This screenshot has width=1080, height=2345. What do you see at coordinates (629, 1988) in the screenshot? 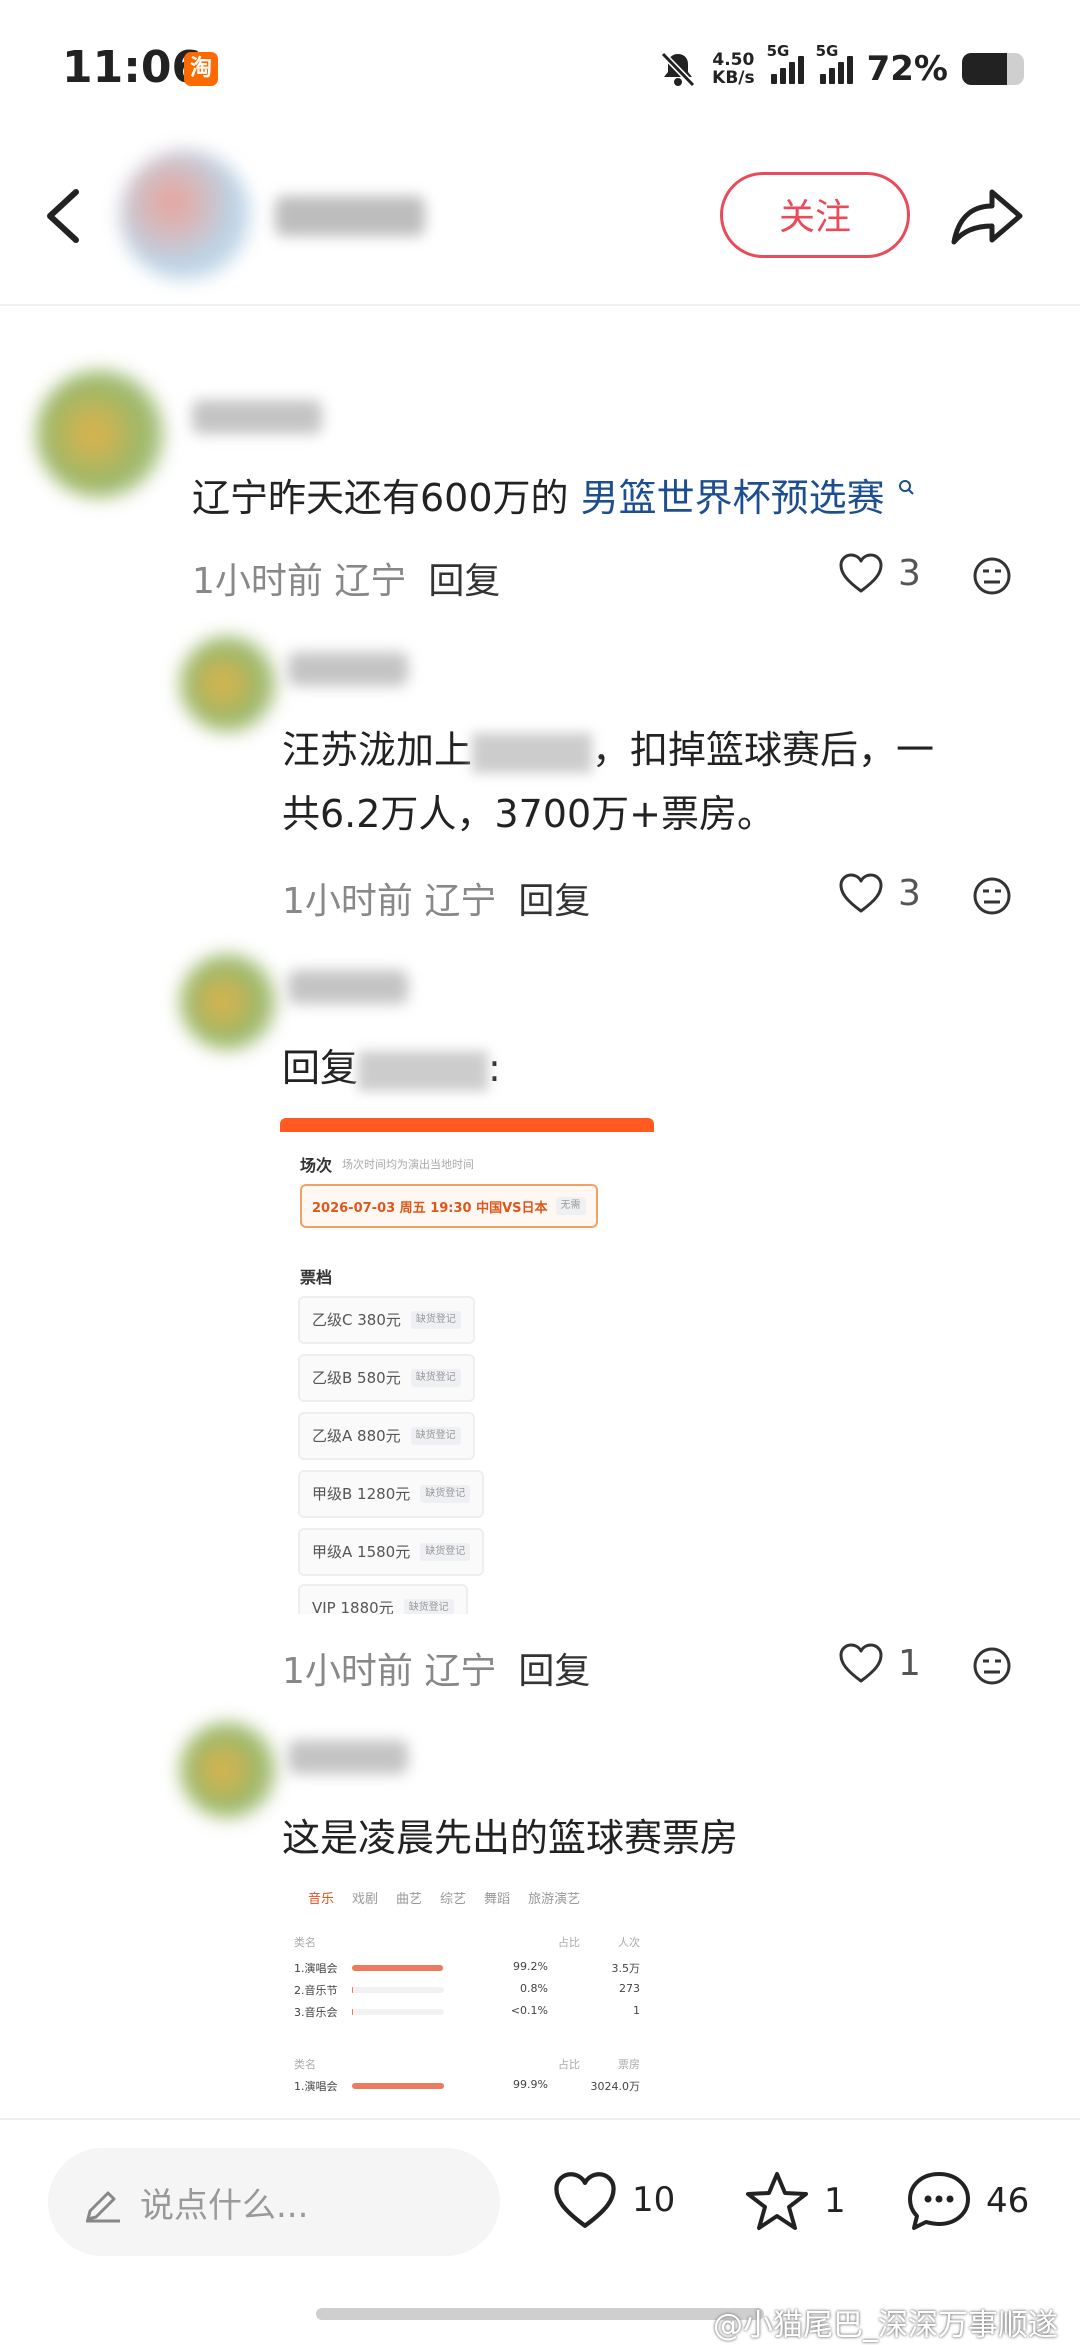
I see `ranking-value: 273` at bounding box center [629, 1988].